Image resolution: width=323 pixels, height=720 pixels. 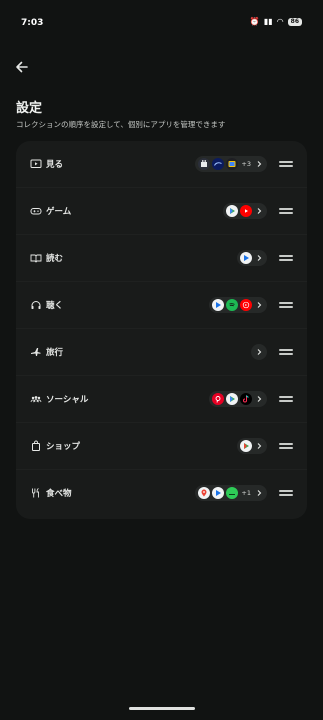 What do you see at coordinates (55, 306) in the screenshot?
I see `collection-label: 聴く` at bounding box center [55, 306].